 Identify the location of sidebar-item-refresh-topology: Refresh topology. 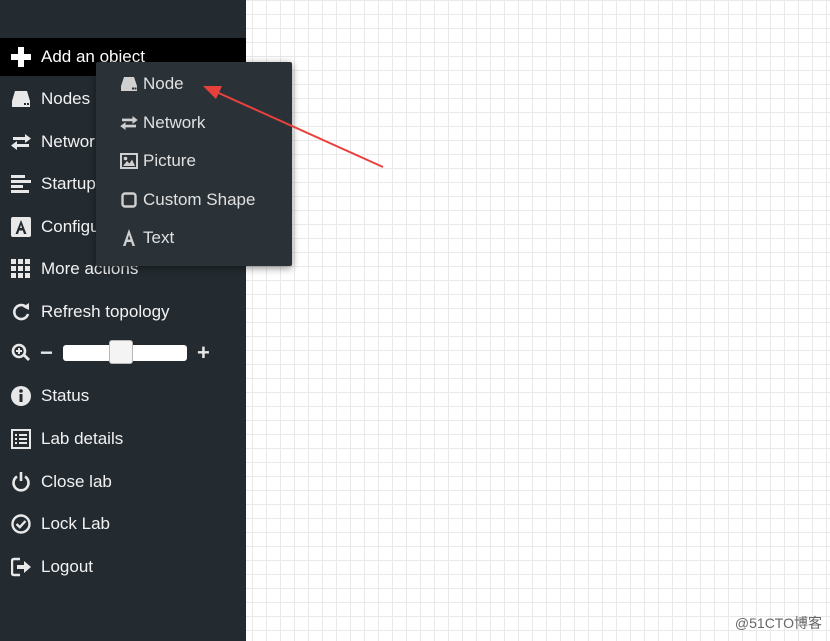
(123, 312).